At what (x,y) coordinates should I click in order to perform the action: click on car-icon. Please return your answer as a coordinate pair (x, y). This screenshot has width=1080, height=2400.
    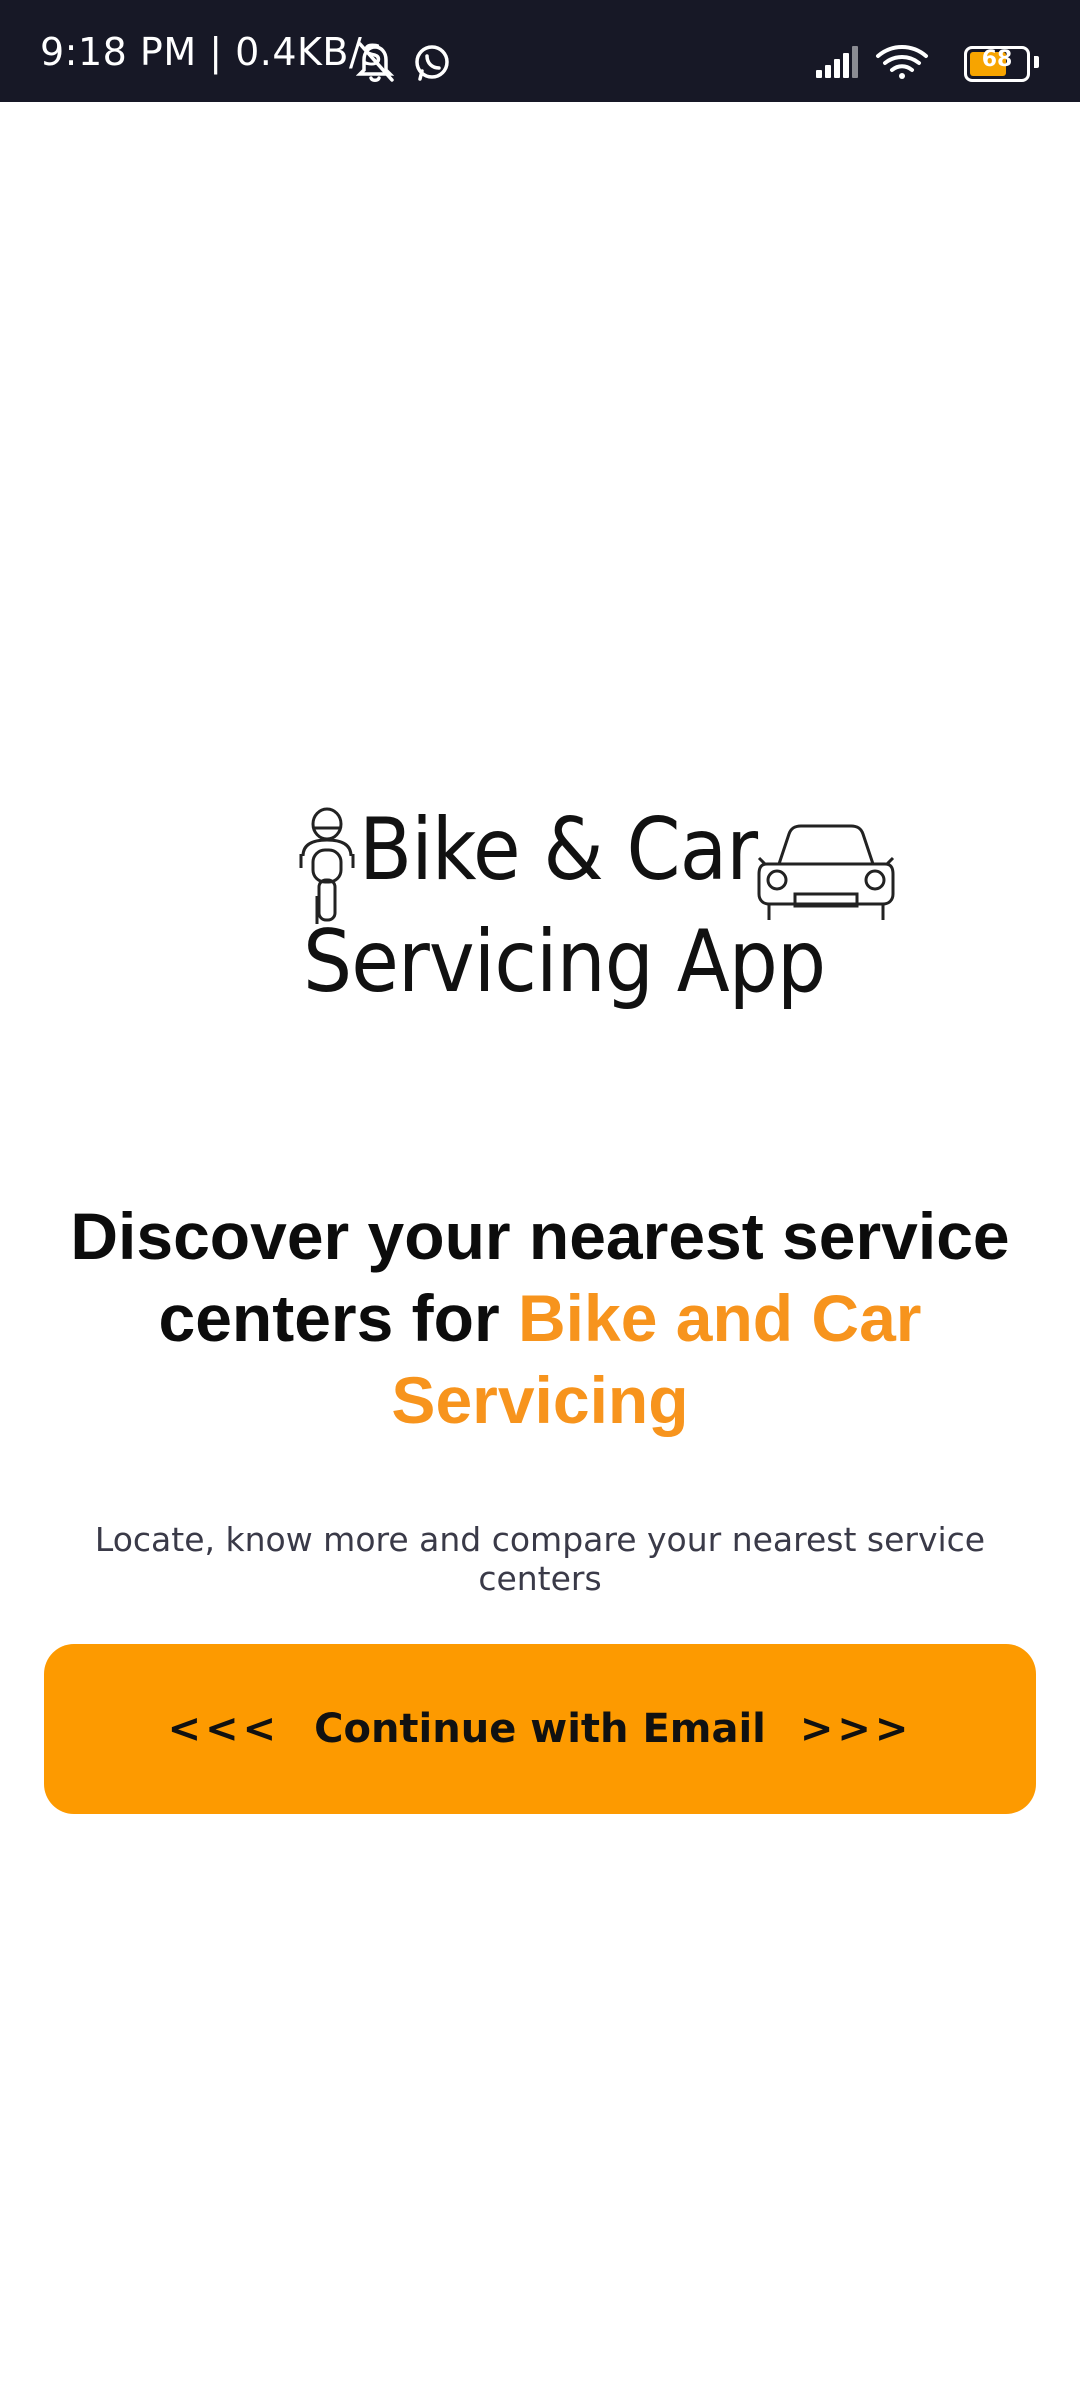
    Looking at the image, I should click on (826, 872).